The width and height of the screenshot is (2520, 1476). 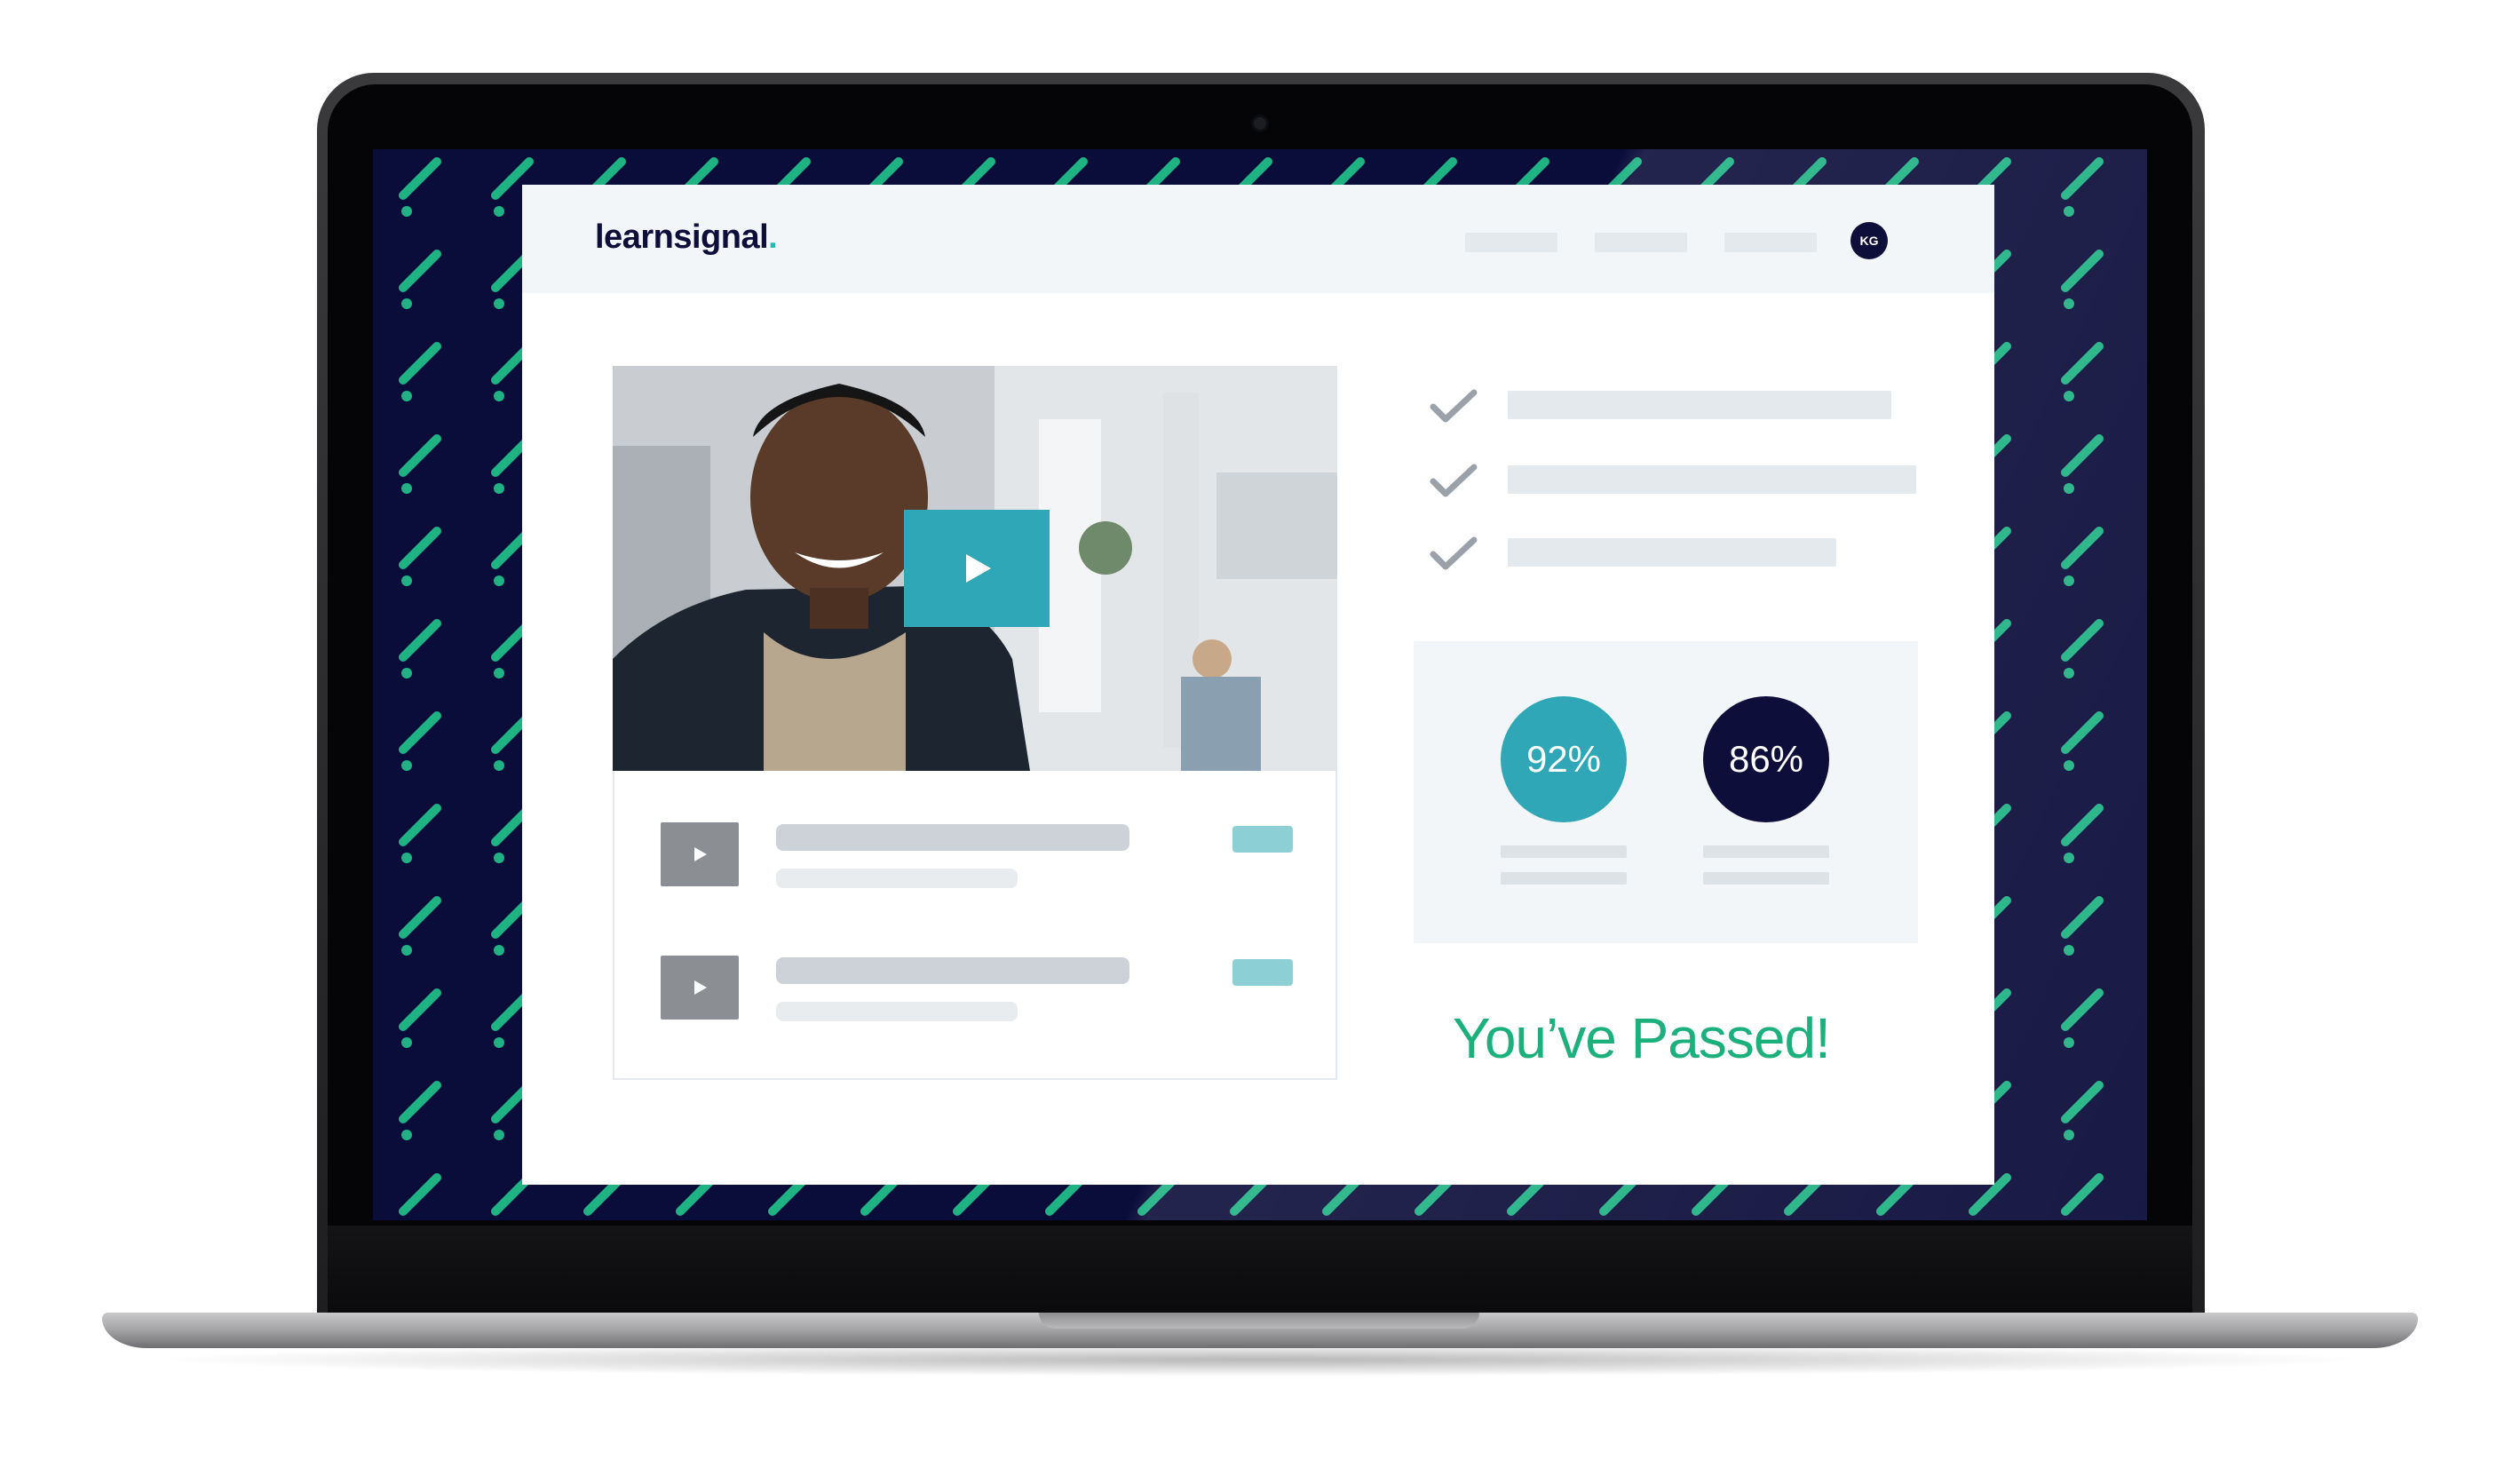 What do you see at coordinates (1260, 123) in the screenshot?
I see `webcam` at bounding box center [1260, 123].